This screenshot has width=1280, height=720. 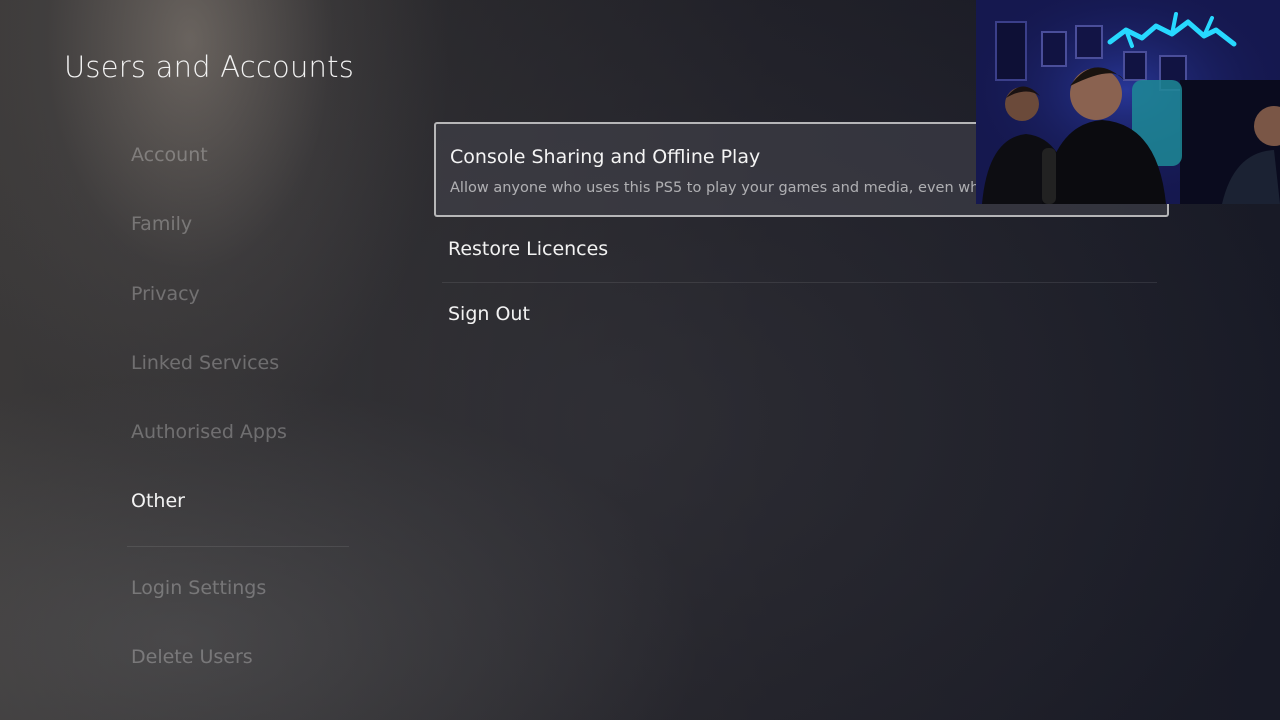 What do you see at coordinates (192, 657) in the screenshot?
I see `sidebar-item-delete-users: Delete Users` at bounding box center [192, 657].